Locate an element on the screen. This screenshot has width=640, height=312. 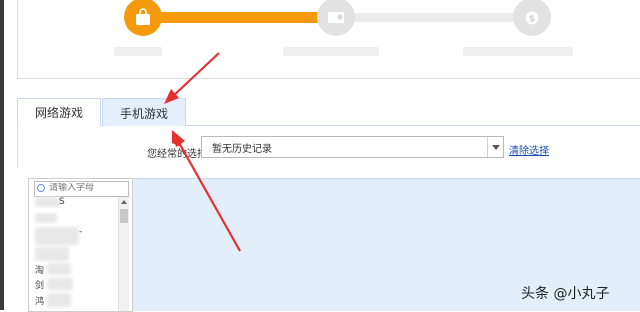
arrow-2-shaft is located at coordinates (209, 196).